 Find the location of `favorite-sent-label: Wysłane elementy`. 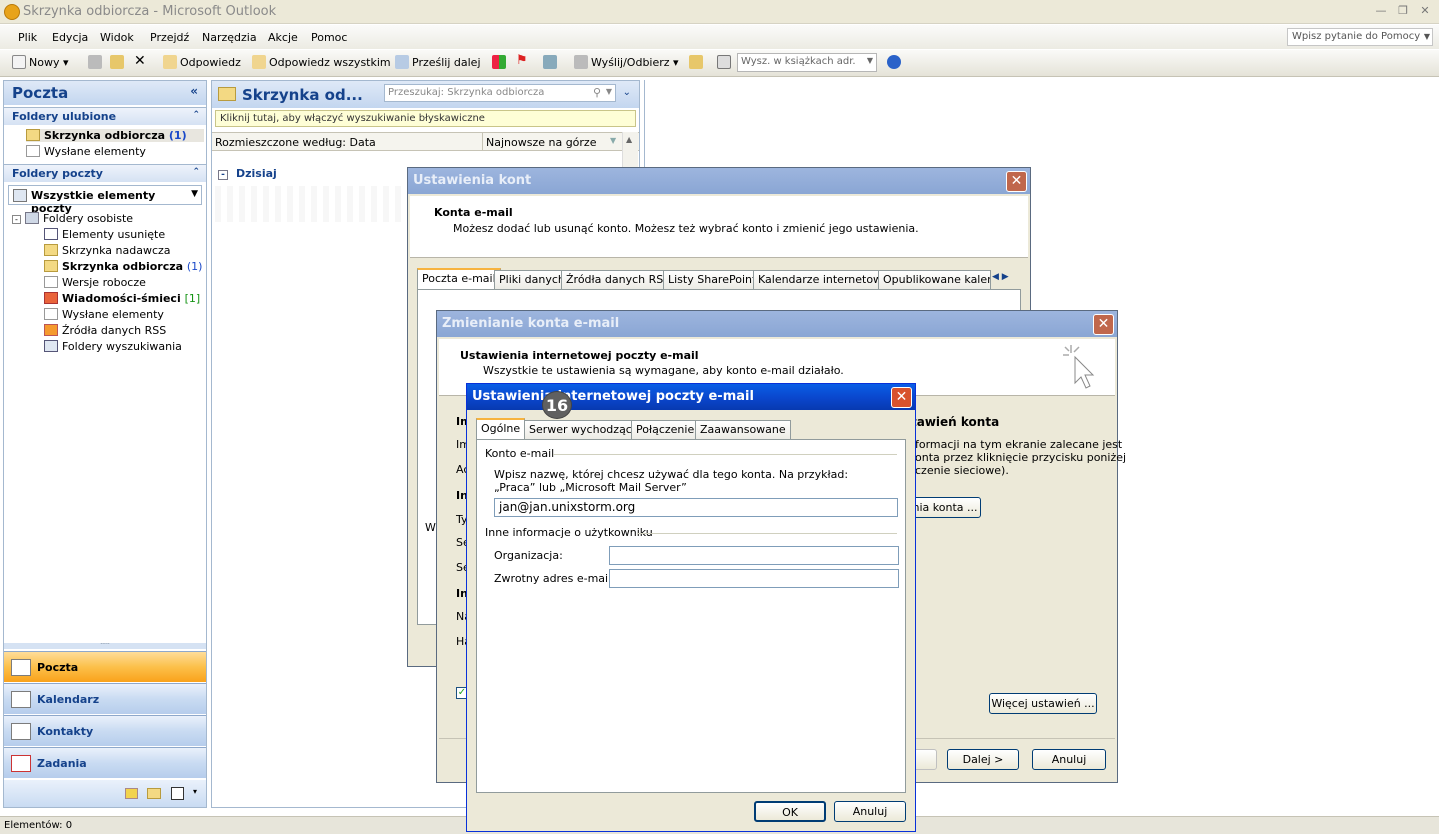

favorite-sent-label: Wysłane elementy is located at coordinates (95, 151).